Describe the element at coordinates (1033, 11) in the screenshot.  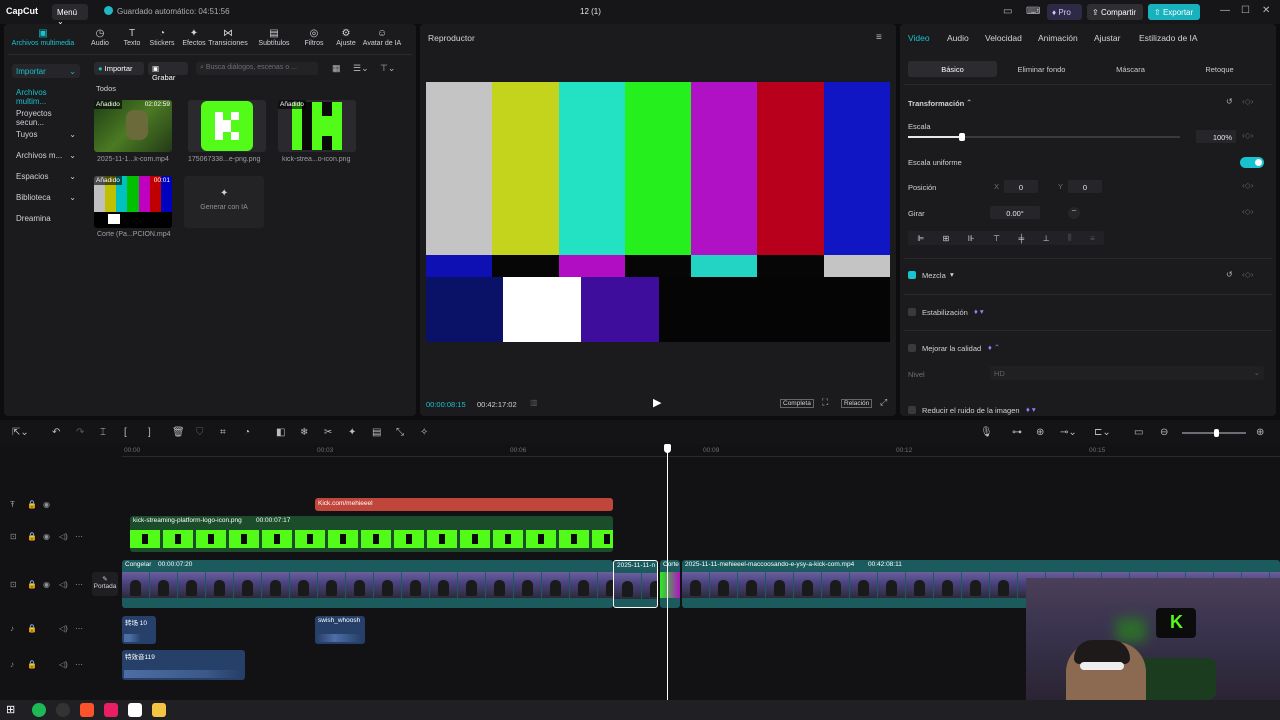
I see `shortcut-icon: ⌨` at that location.